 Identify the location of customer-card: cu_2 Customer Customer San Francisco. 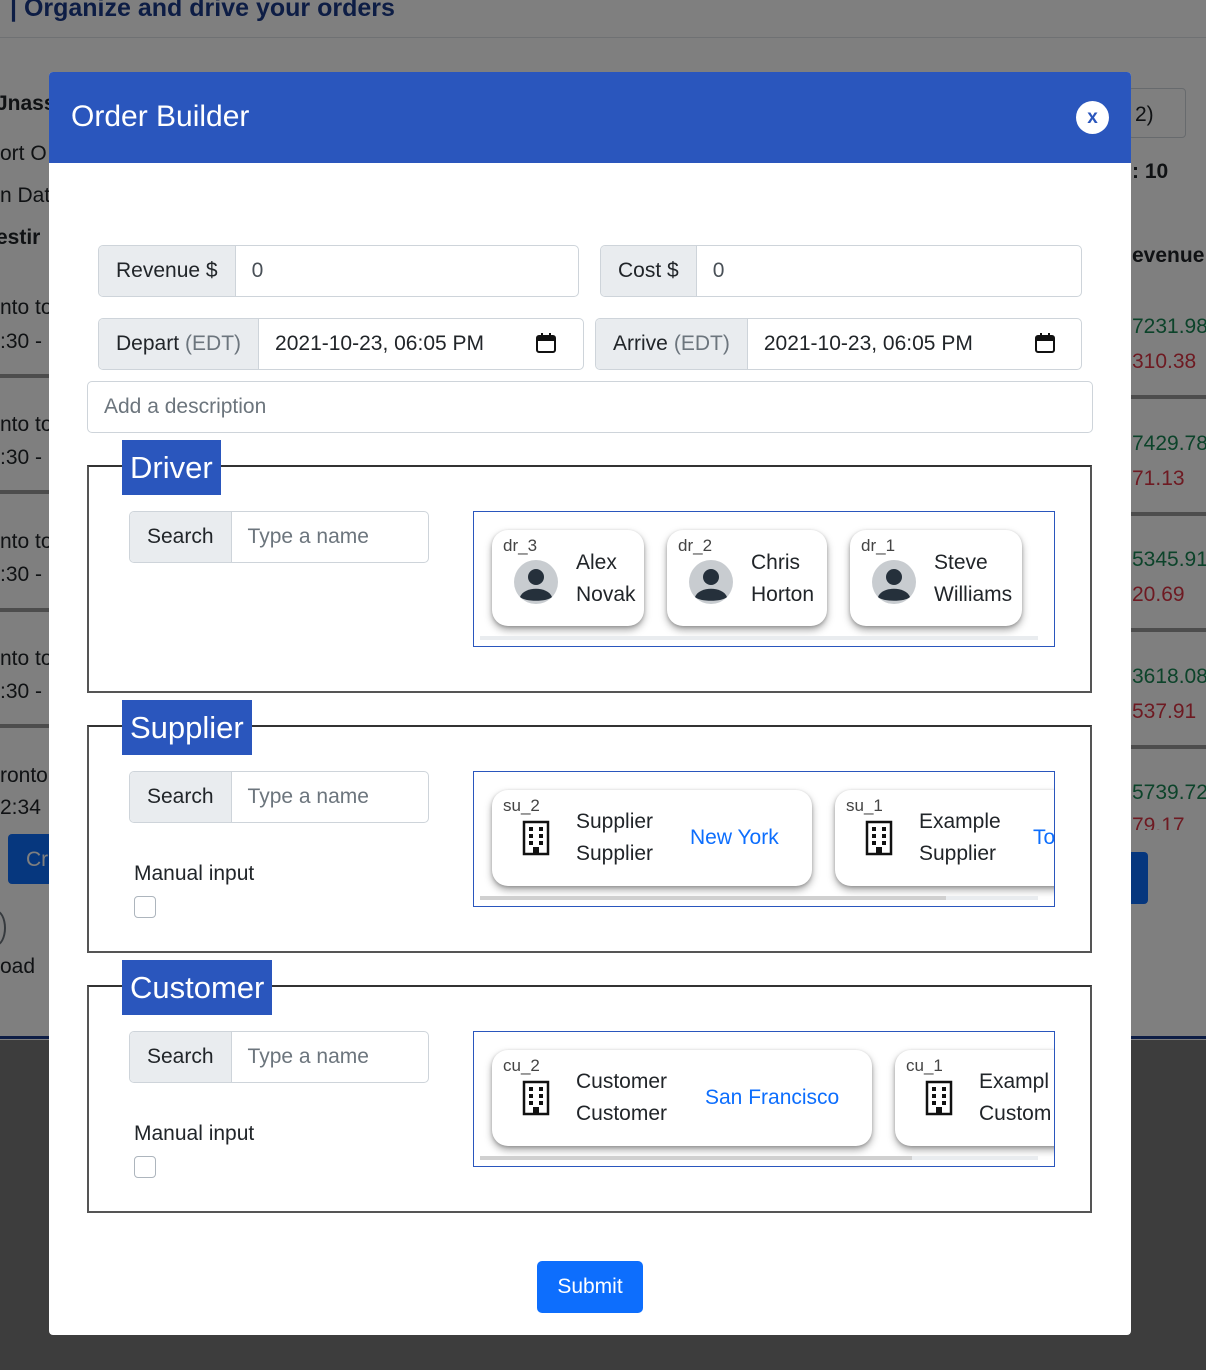
(682, 1098).